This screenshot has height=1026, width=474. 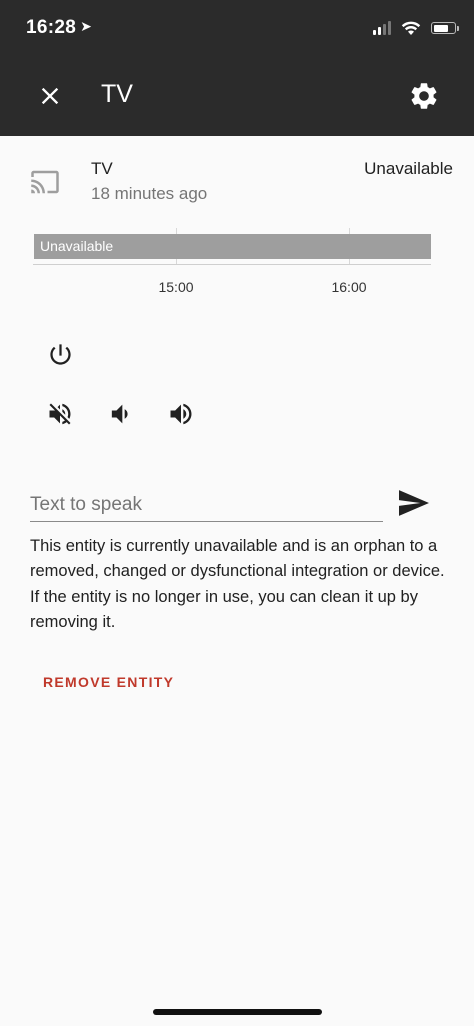 I want to click on volume-off-icon, so click(x=60, y=414).